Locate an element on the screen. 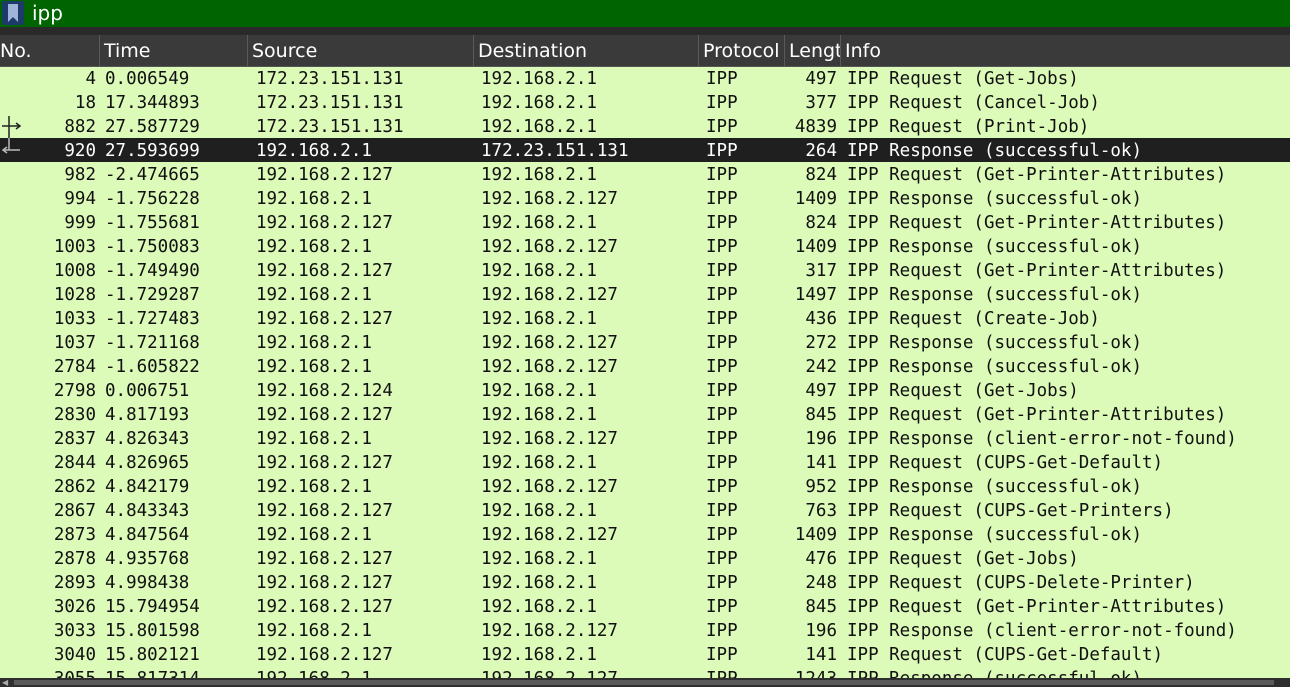  column-header-length: Lengt is located at coordinates (813, 50).